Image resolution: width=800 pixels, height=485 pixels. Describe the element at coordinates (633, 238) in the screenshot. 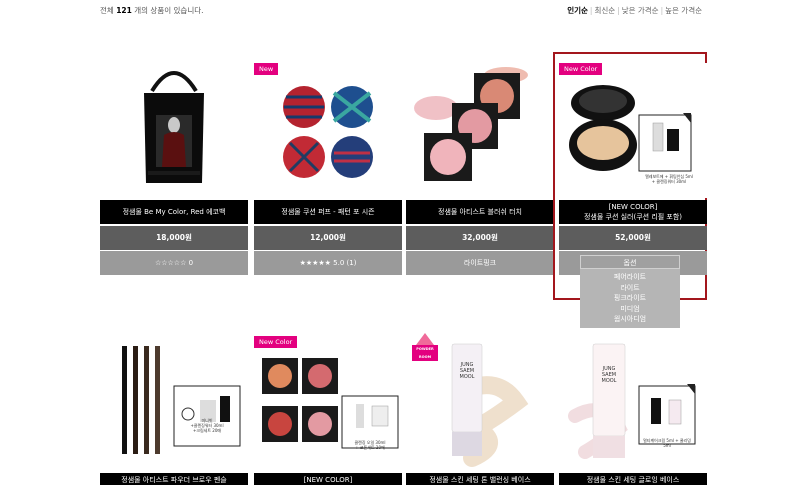

I see `product-price: 52,000원` at that location.